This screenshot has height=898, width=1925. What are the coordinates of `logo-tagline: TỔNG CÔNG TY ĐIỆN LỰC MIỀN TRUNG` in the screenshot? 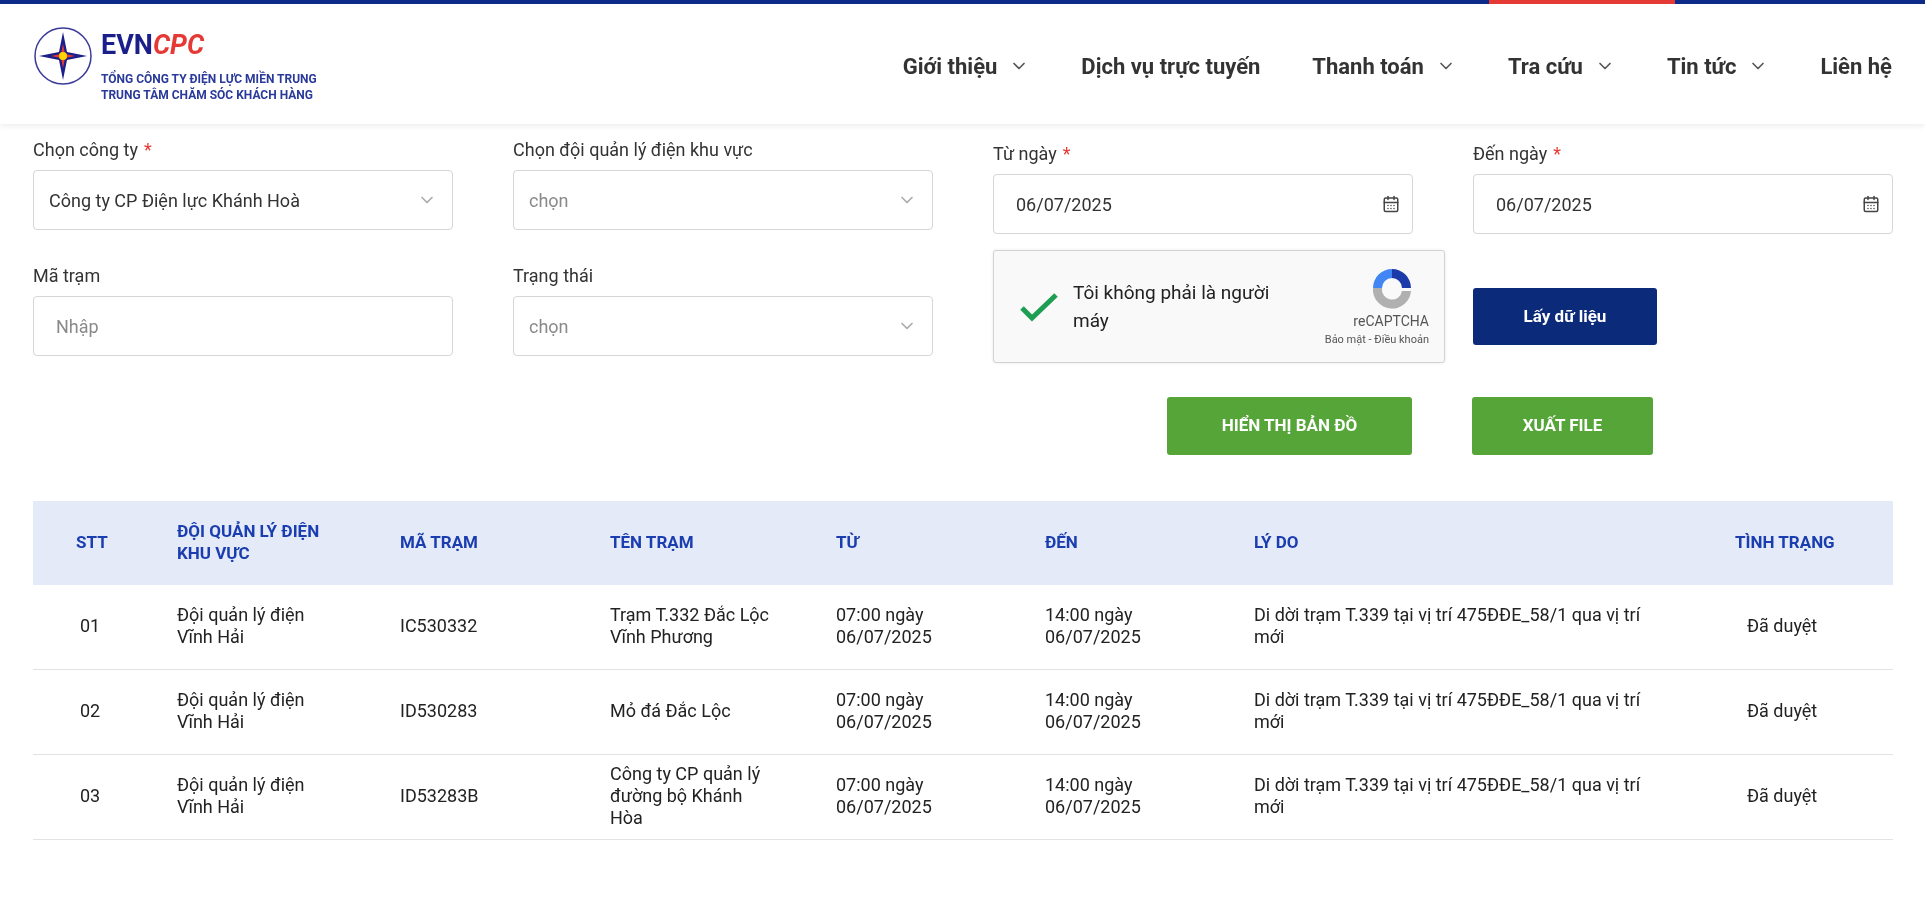 It's located at (209, 78).